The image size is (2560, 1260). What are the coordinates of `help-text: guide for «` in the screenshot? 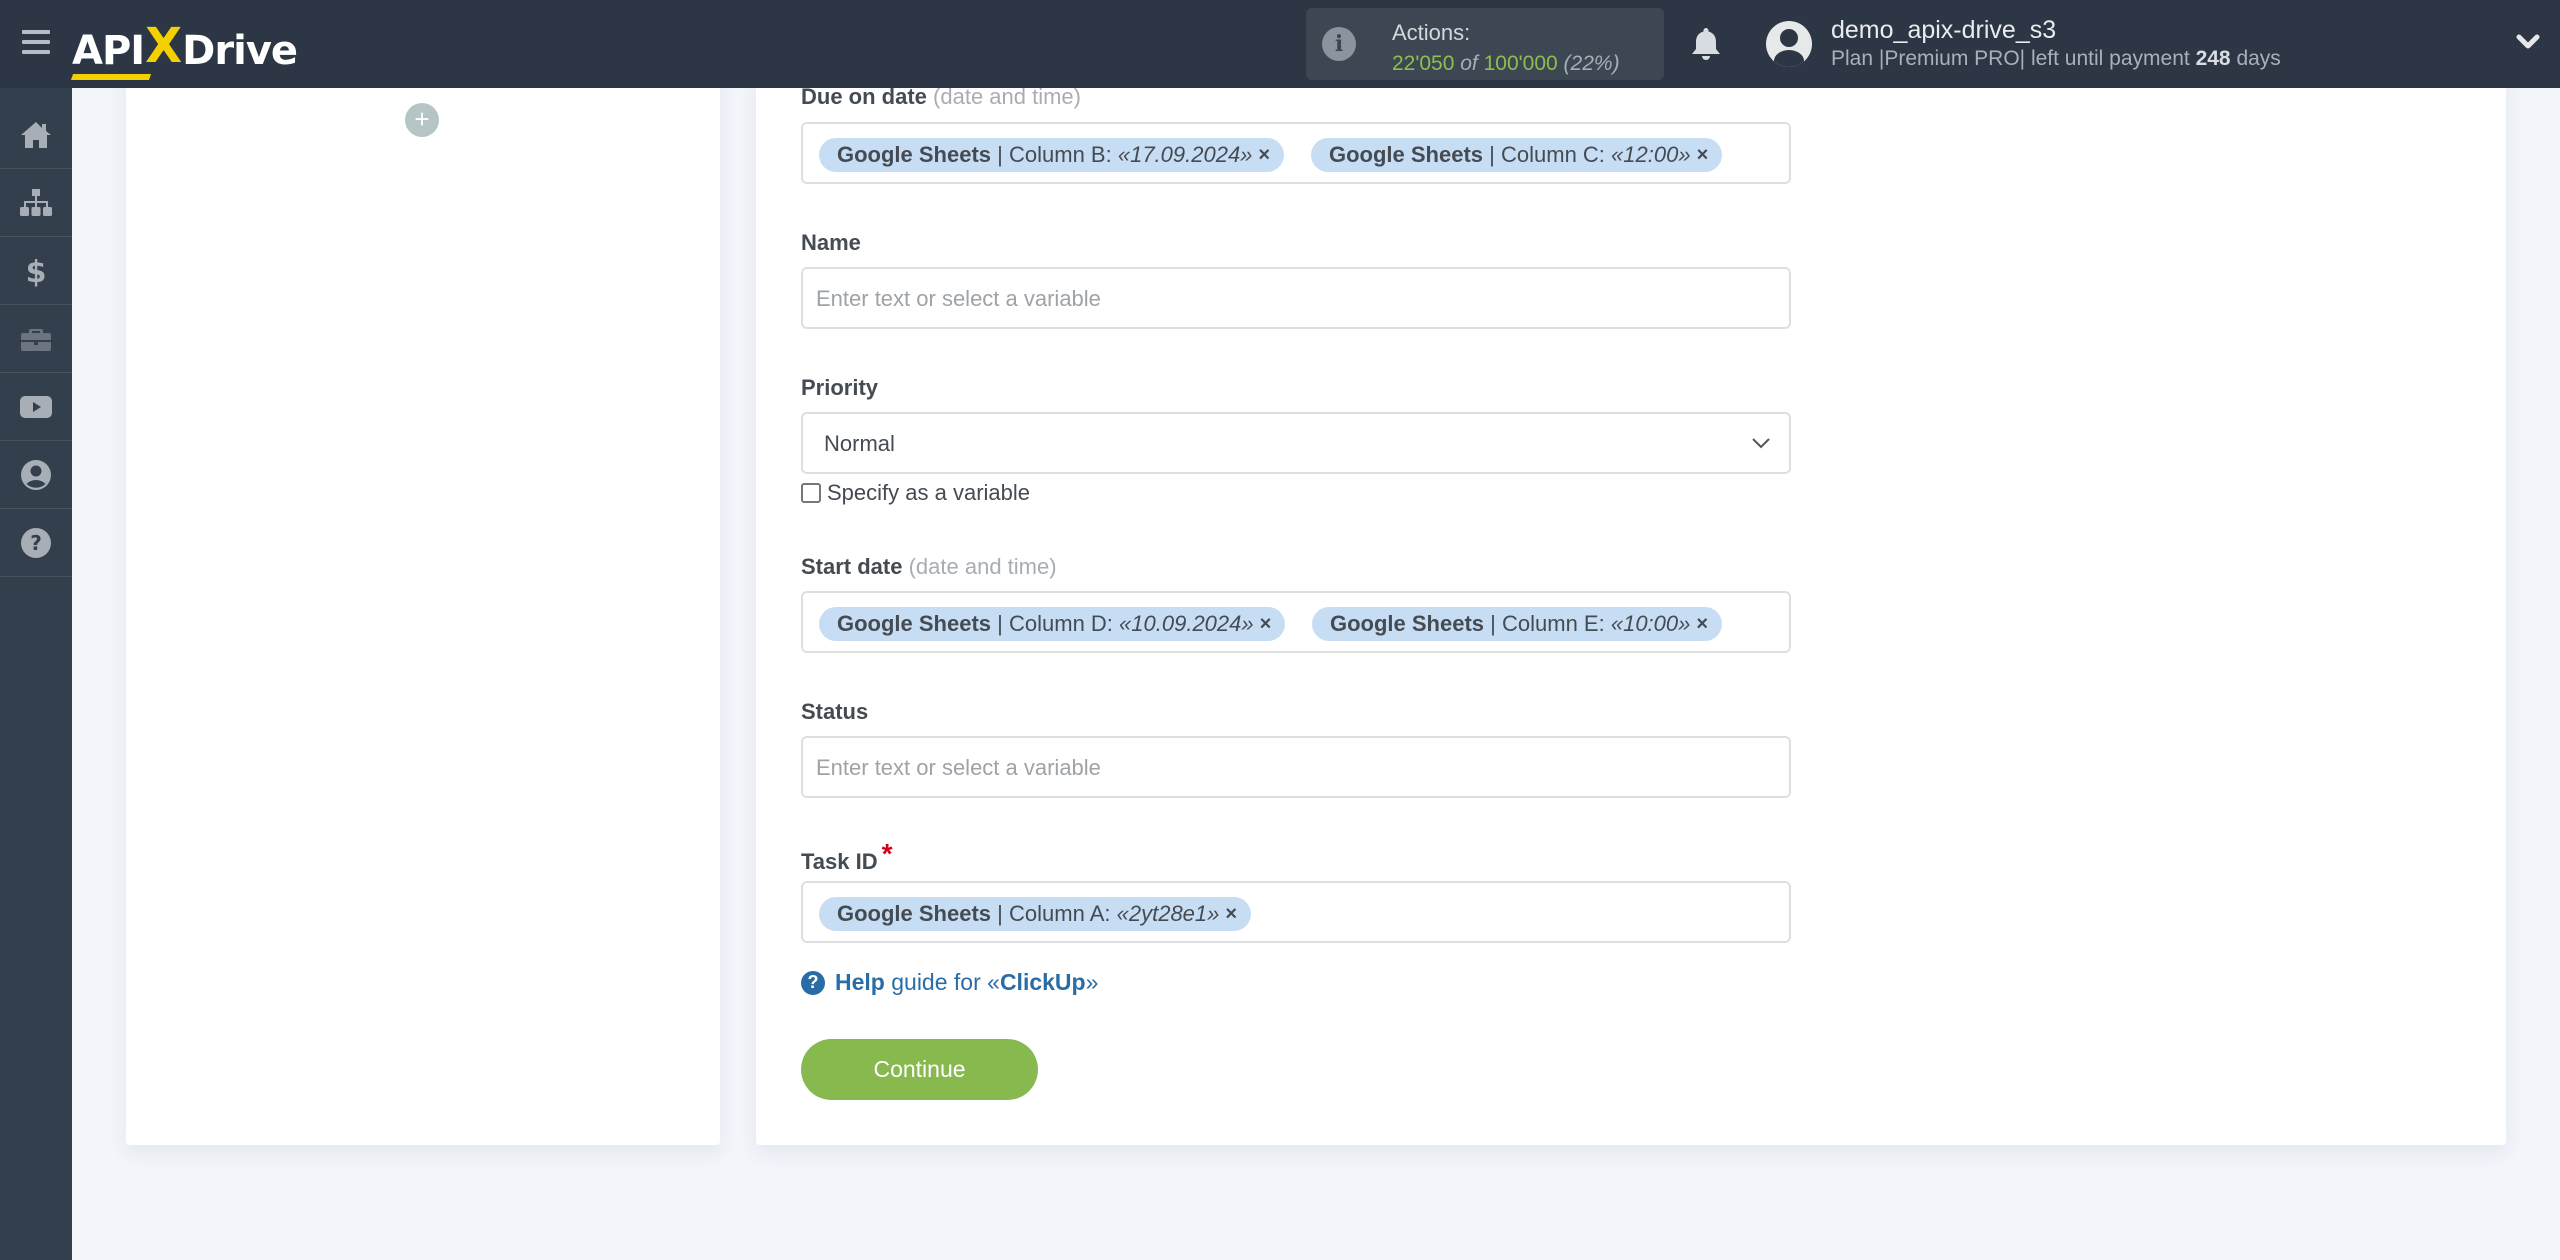 It's located at (945, 982).